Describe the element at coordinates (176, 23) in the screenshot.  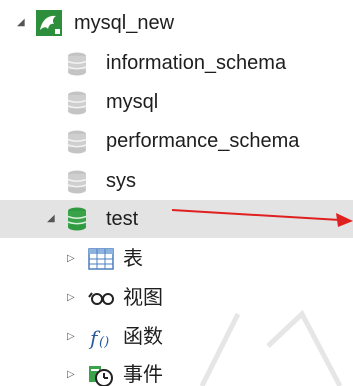
I see `connection-node: ◢ mysql_new` at that location.